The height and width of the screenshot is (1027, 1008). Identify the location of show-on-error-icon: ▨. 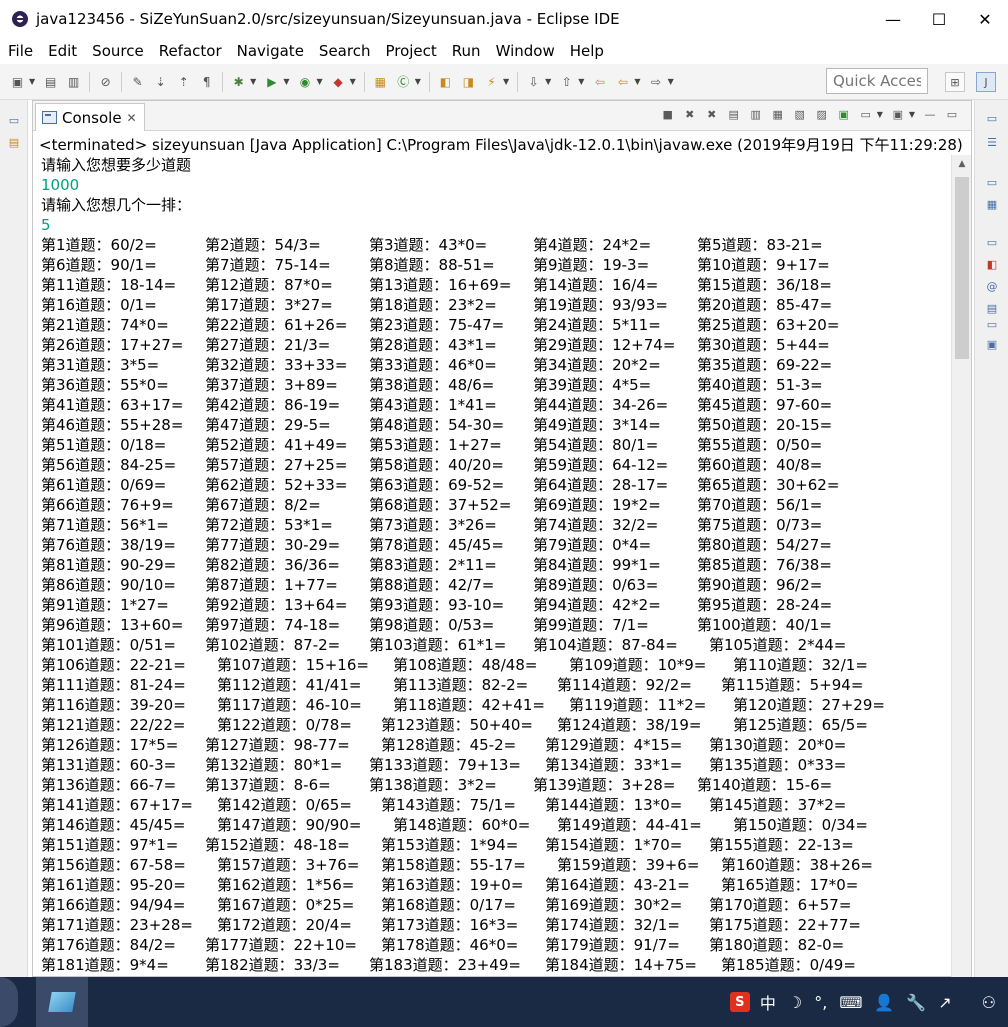
(822, 114).